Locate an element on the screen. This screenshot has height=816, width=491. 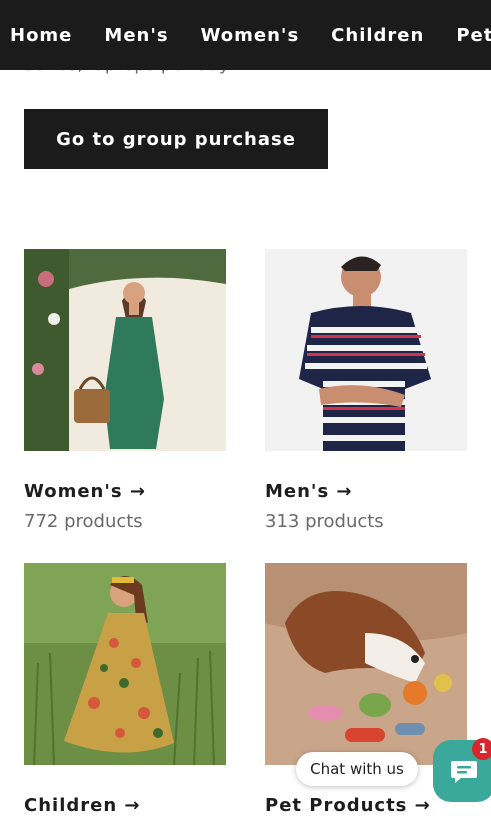
collection-title-children: Children → is located at coordinates (82, 805).